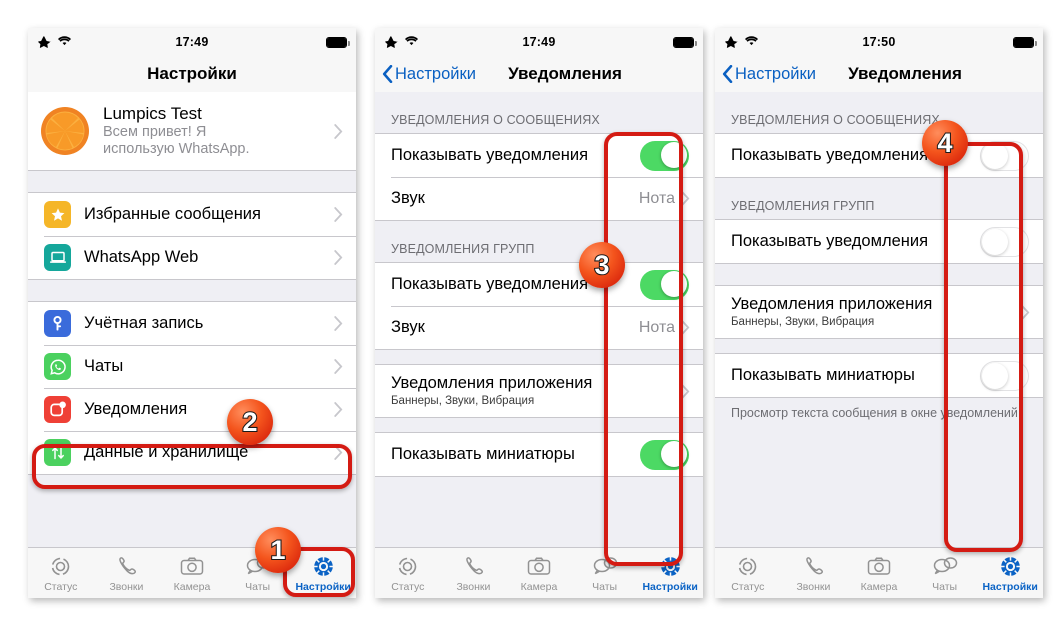 Image resolution: width=1064 pixels, height=632 pixels. Describe the element at coordinates (483, 454) in the screenshot. I see `row-label: Показывать миниатюры` at that location.